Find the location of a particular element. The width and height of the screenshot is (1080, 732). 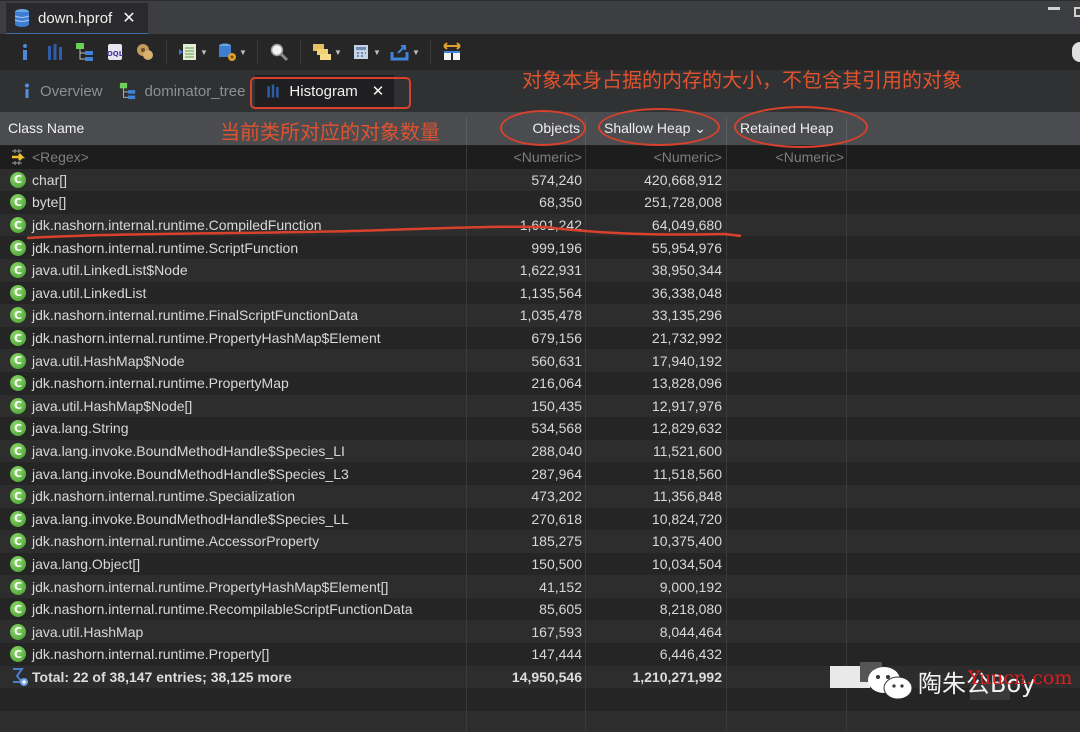

tab-dominator-tree: dominator_tree is located at coordinates (182, 91).